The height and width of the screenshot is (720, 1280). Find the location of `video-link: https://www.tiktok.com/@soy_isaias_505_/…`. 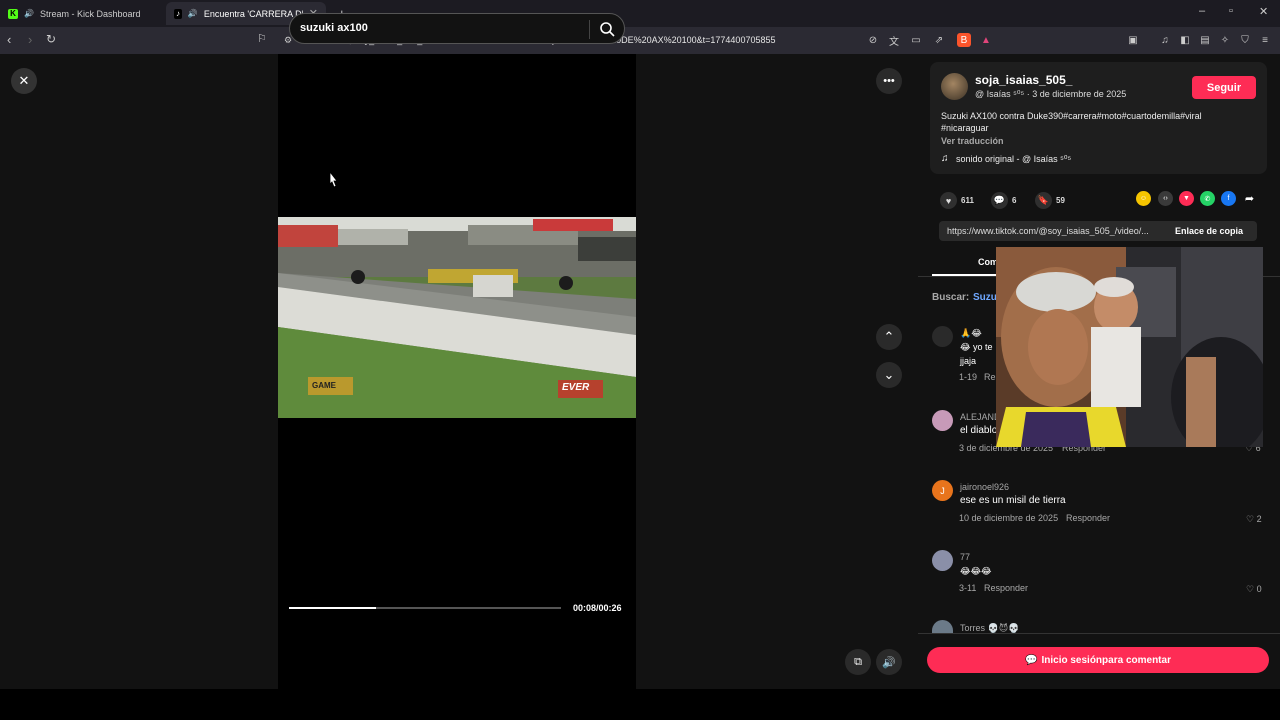

video-link: https://www.tiktok.com/@soy_isaias_505_/… is located at coordinates (1048, 231).